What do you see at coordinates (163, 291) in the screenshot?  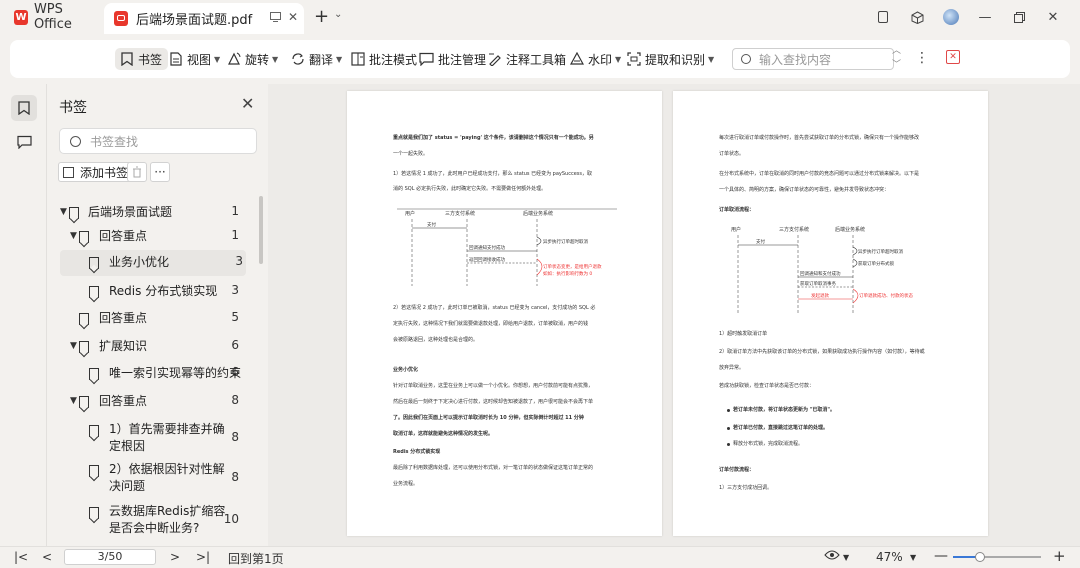 I see `bookmark-label: Redis 分布式锁实现` at bounding box center [163, 291].